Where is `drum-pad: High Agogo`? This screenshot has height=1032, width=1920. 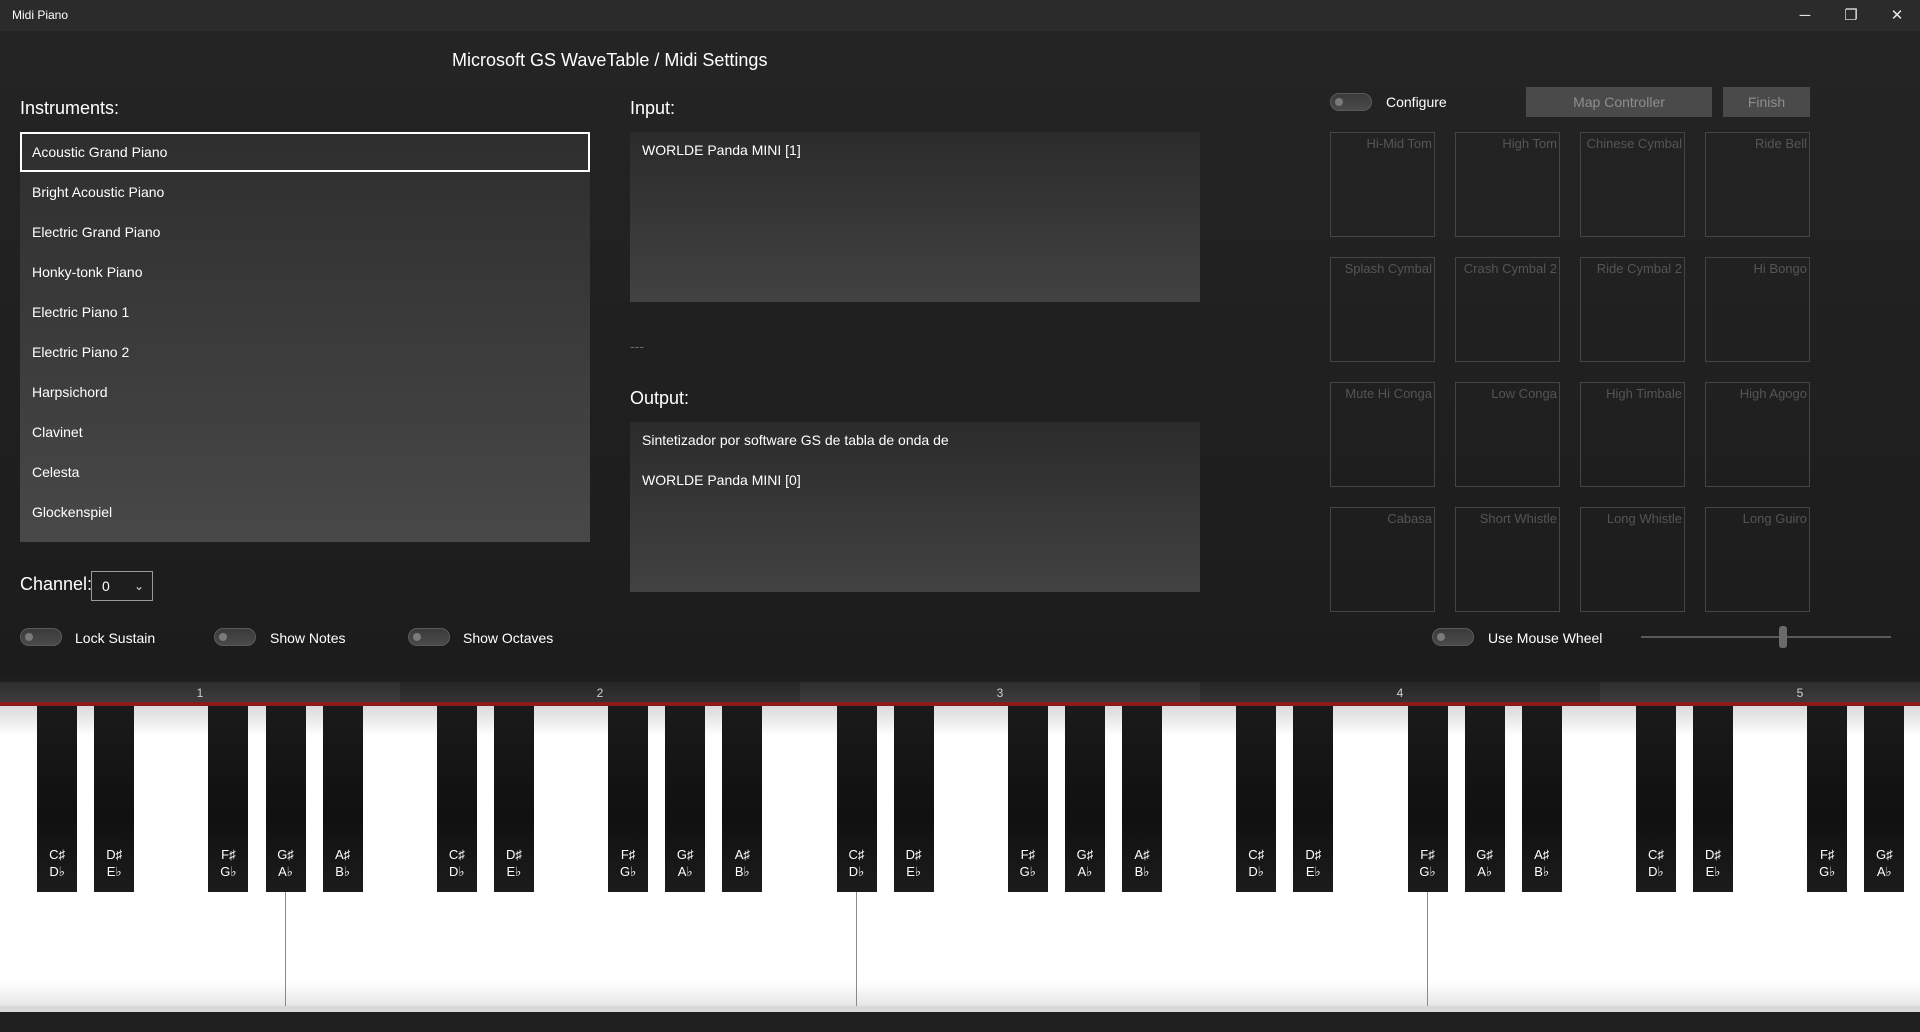 drum-pad: High Agogo is located at coordinates (1757, 434).